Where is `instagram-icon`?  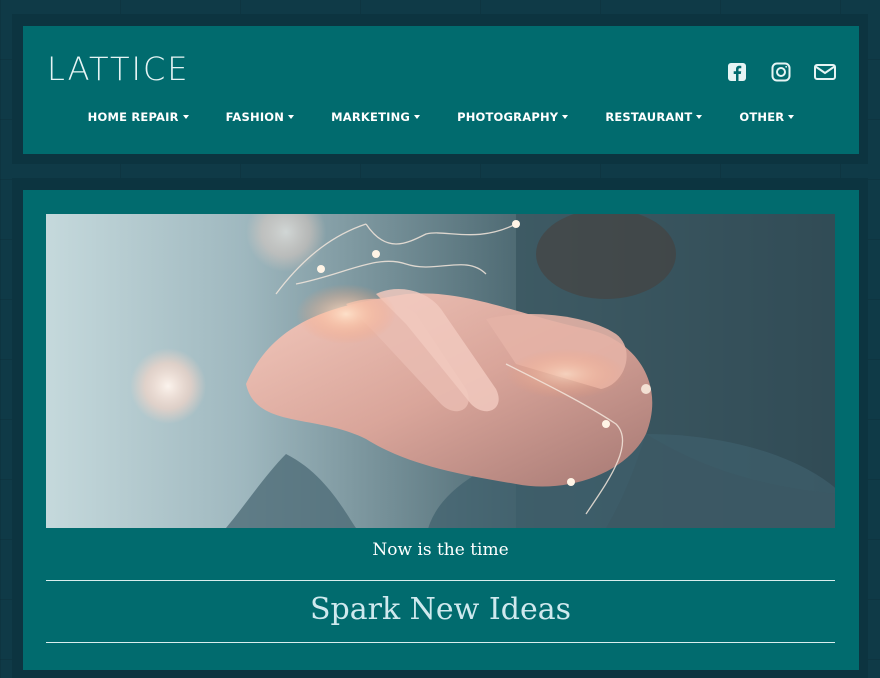
instagram-icon is located at coordinates (781, 72).